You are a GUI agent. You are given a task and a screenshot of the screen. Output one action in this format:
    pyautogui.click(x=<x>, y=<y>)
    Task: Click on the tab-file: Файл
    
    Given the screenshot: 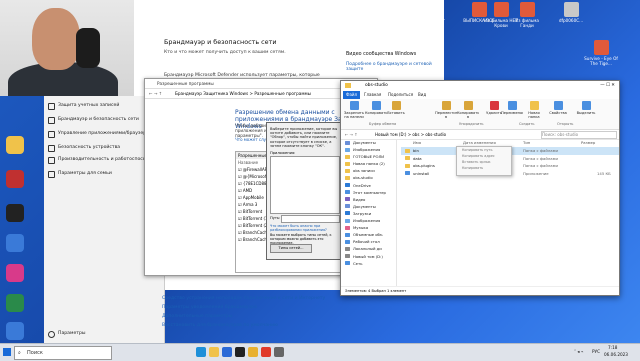 What is the action you would take?
    pyautogui.click(x=352, y=95)
    